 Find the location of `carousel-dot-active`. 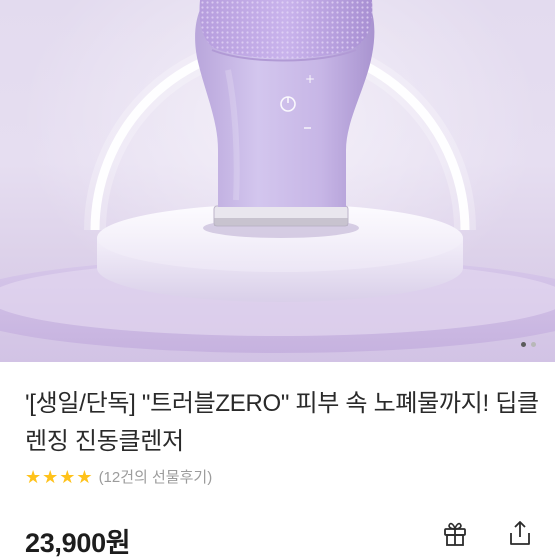

carousel-dot-active is located at coordinates (523, 344).